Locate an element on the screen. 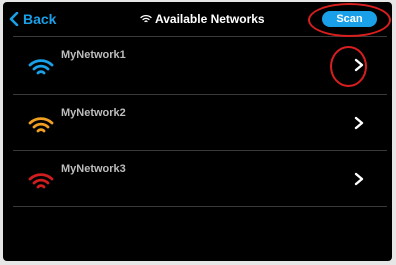 Image resolution: width=396 pixels, height=265 pixels. network-name: MyNetwork2 is located at coordinates (93, 113).